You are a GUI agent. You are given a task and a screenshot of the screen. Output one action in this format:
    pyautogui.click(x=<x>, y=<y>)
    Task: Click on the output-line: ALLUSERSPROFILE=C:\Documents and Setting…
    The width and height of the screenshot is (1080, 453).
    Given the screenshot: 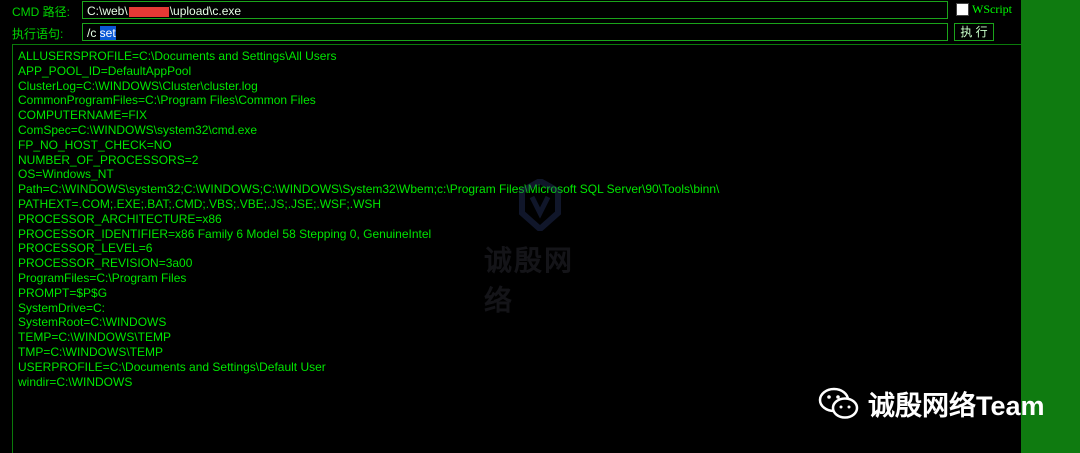 What is the action you would take?
    pyautogui.click(x=177, y=56)
    